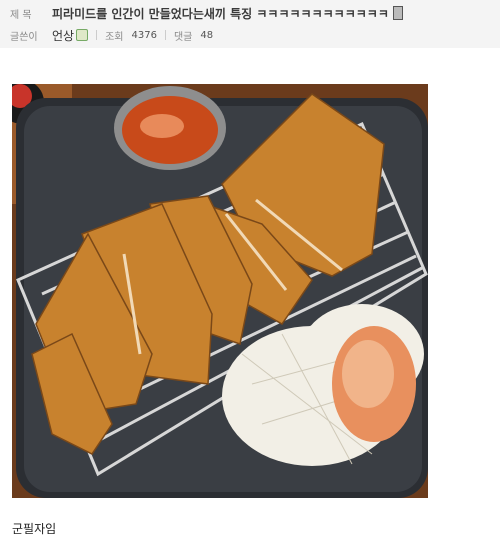  I want to click on title-row: 제 목 피라미드를 인간이 만들었다는새끼 특징 ㅋㅋㅋㅋㅋㅋㅋㅋㅋㅋㅋㅋ, so click(206, 13).